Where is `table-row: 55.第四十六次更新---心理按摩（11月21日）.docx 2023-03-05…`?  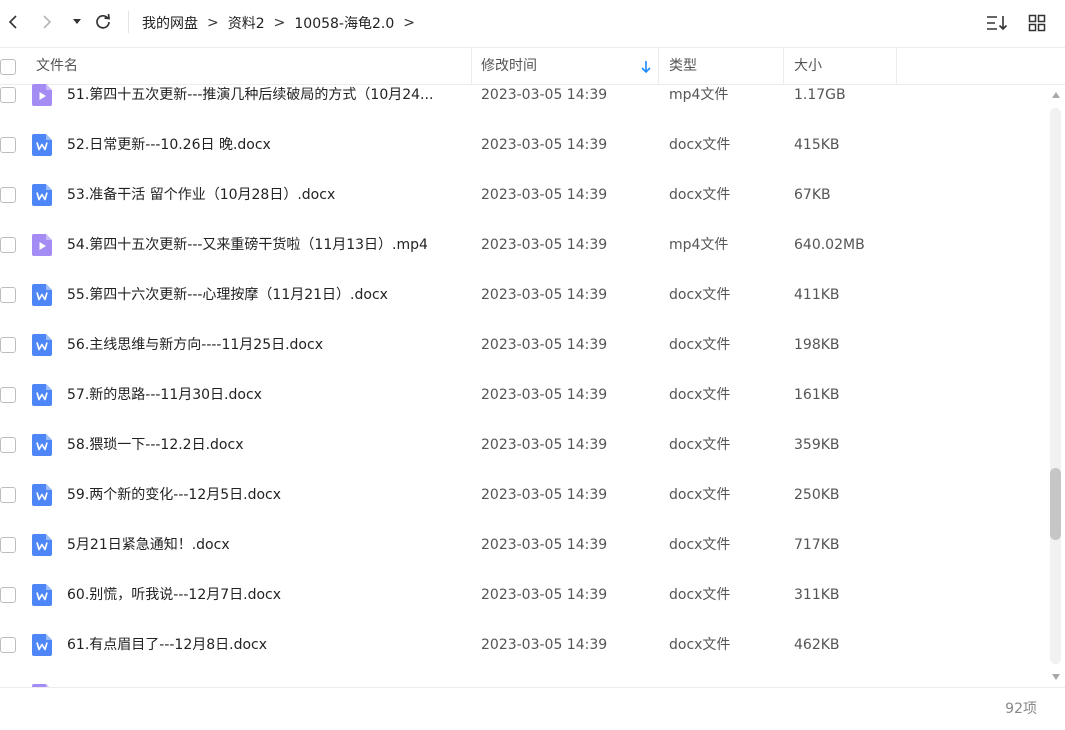 table-row: 55.第四十六次更新---心理按摩（11月21日）.docx 2023-03-05… is located at coordinates (524, 295).